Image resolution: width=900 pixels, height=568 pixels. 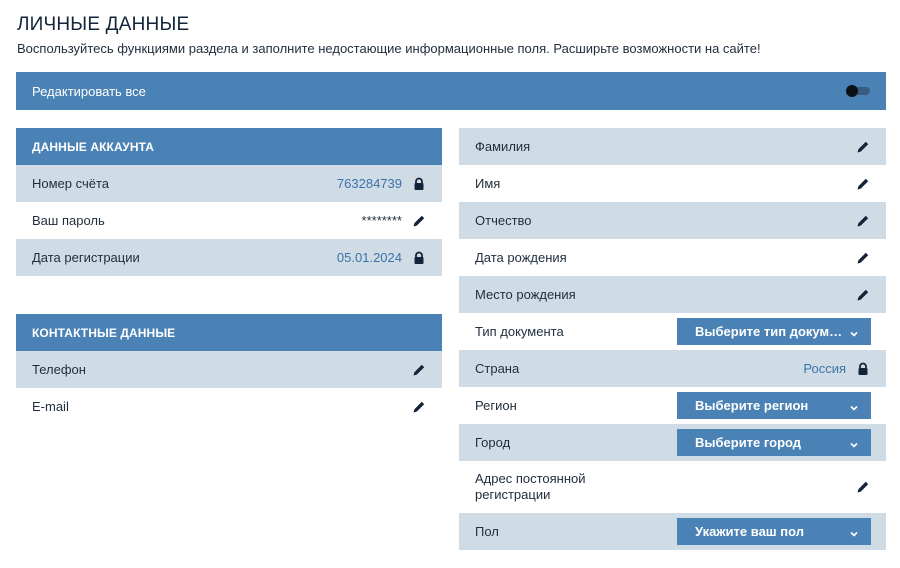 I want to click on phone-row: Телефон, so click(x=229, y=369).